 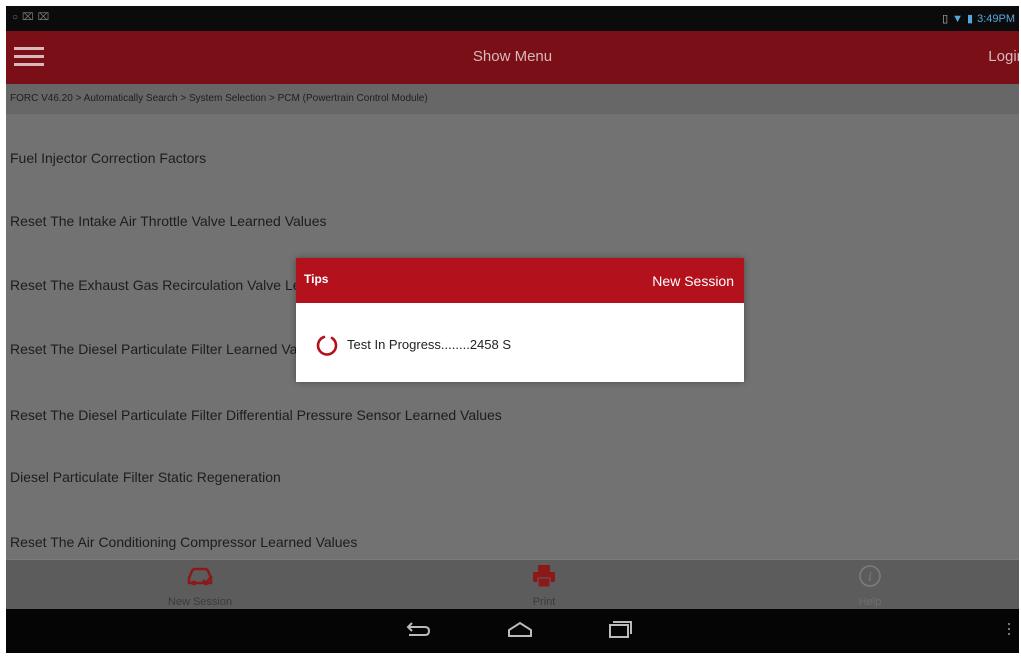 What do you see at coordinates (520, 280) in the screenshot?
I see `dialog-header: Tips New Session` at bounding box center [520, 280].